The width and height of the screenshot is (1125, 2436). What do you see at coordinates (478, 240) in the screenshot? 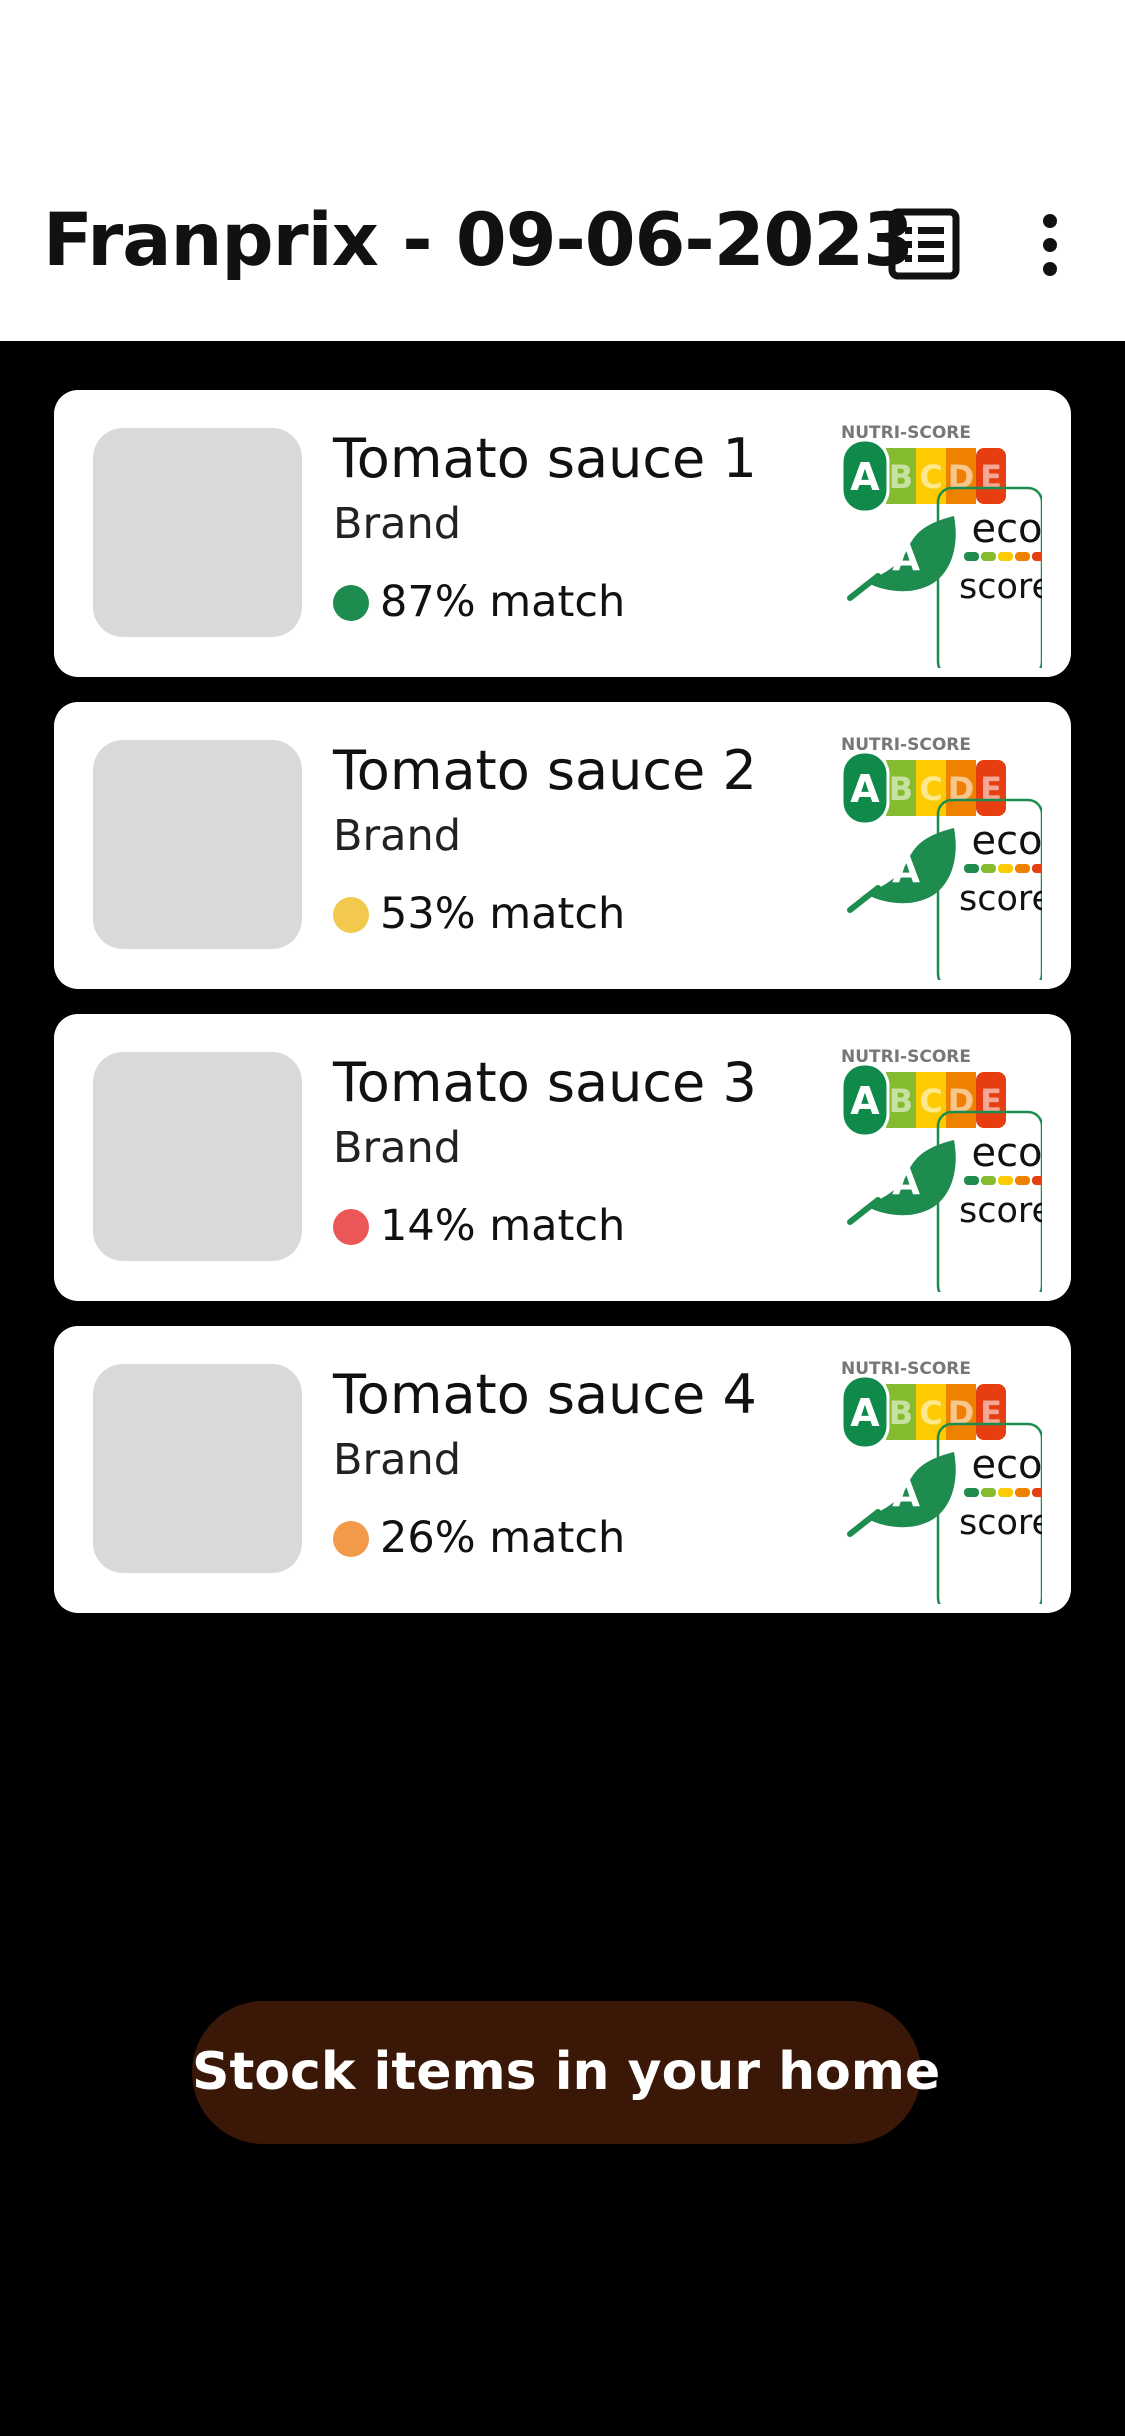
I see `page-title: Franprix - 09-06-2023` at bounding box center [478, 240].